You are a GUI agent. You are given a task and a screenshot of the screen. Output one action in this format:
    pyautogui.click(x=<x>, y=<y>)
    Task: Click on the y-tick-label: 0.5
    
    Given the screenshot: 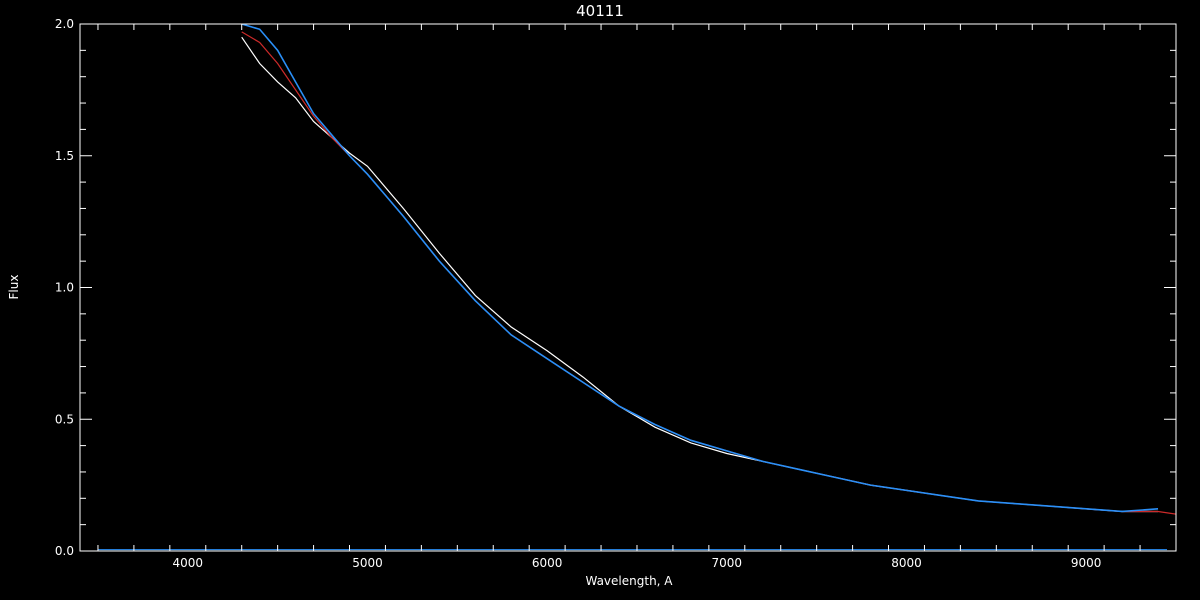 What is the action you would take?
    pyautogui.click(x=64, y=419)
    